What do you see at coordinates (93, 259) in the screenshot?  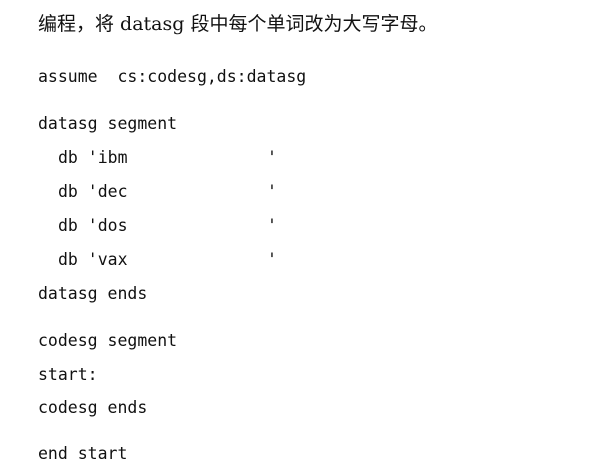 I see `db-text: db 'vax` at bounding box center [93, 259].